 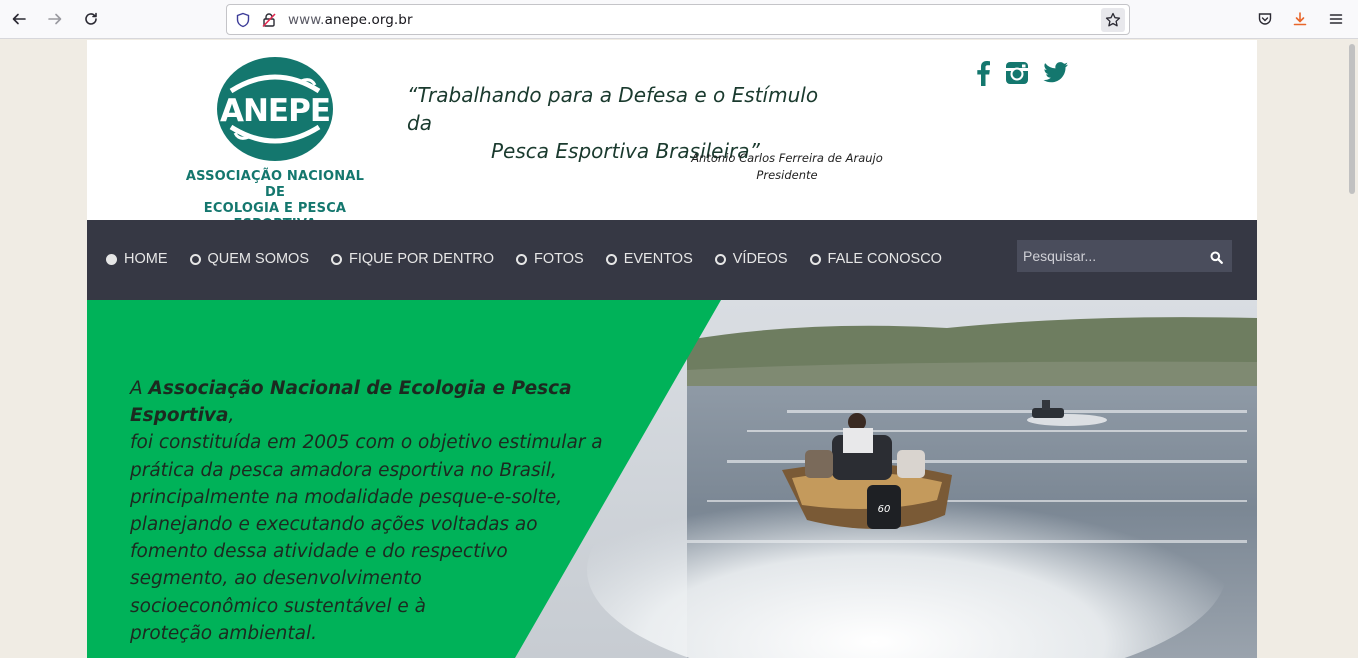 I want to click on hero-comma: ,, so click(x=231, y=416).